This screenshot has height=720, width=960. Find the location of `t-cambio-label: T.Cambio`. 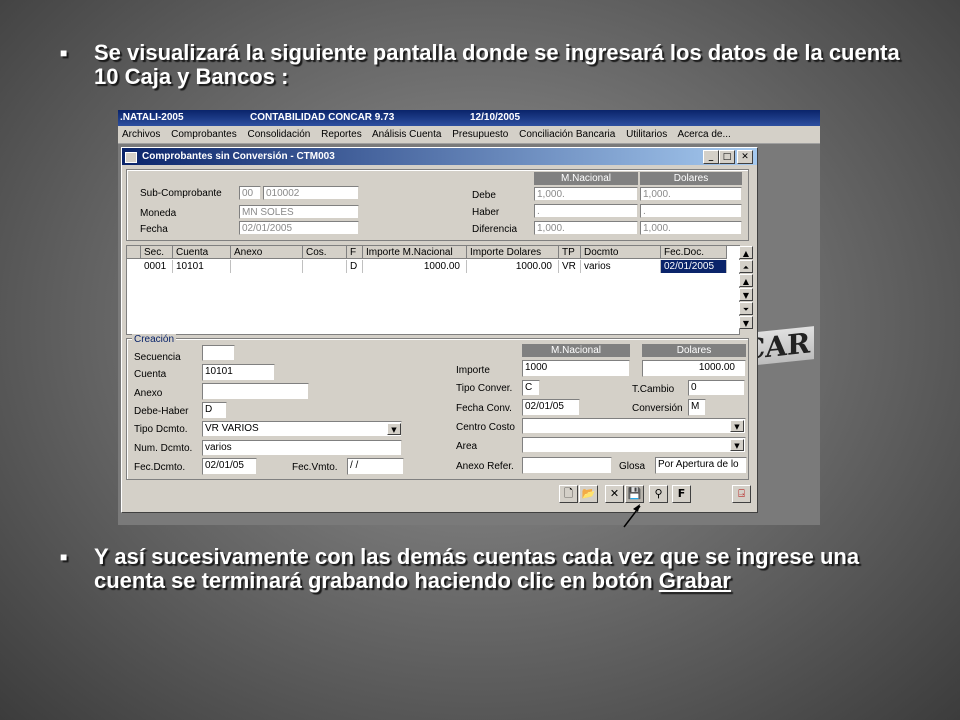

t-cambio-label: T.Cambio is located at coordinates (653, 389).